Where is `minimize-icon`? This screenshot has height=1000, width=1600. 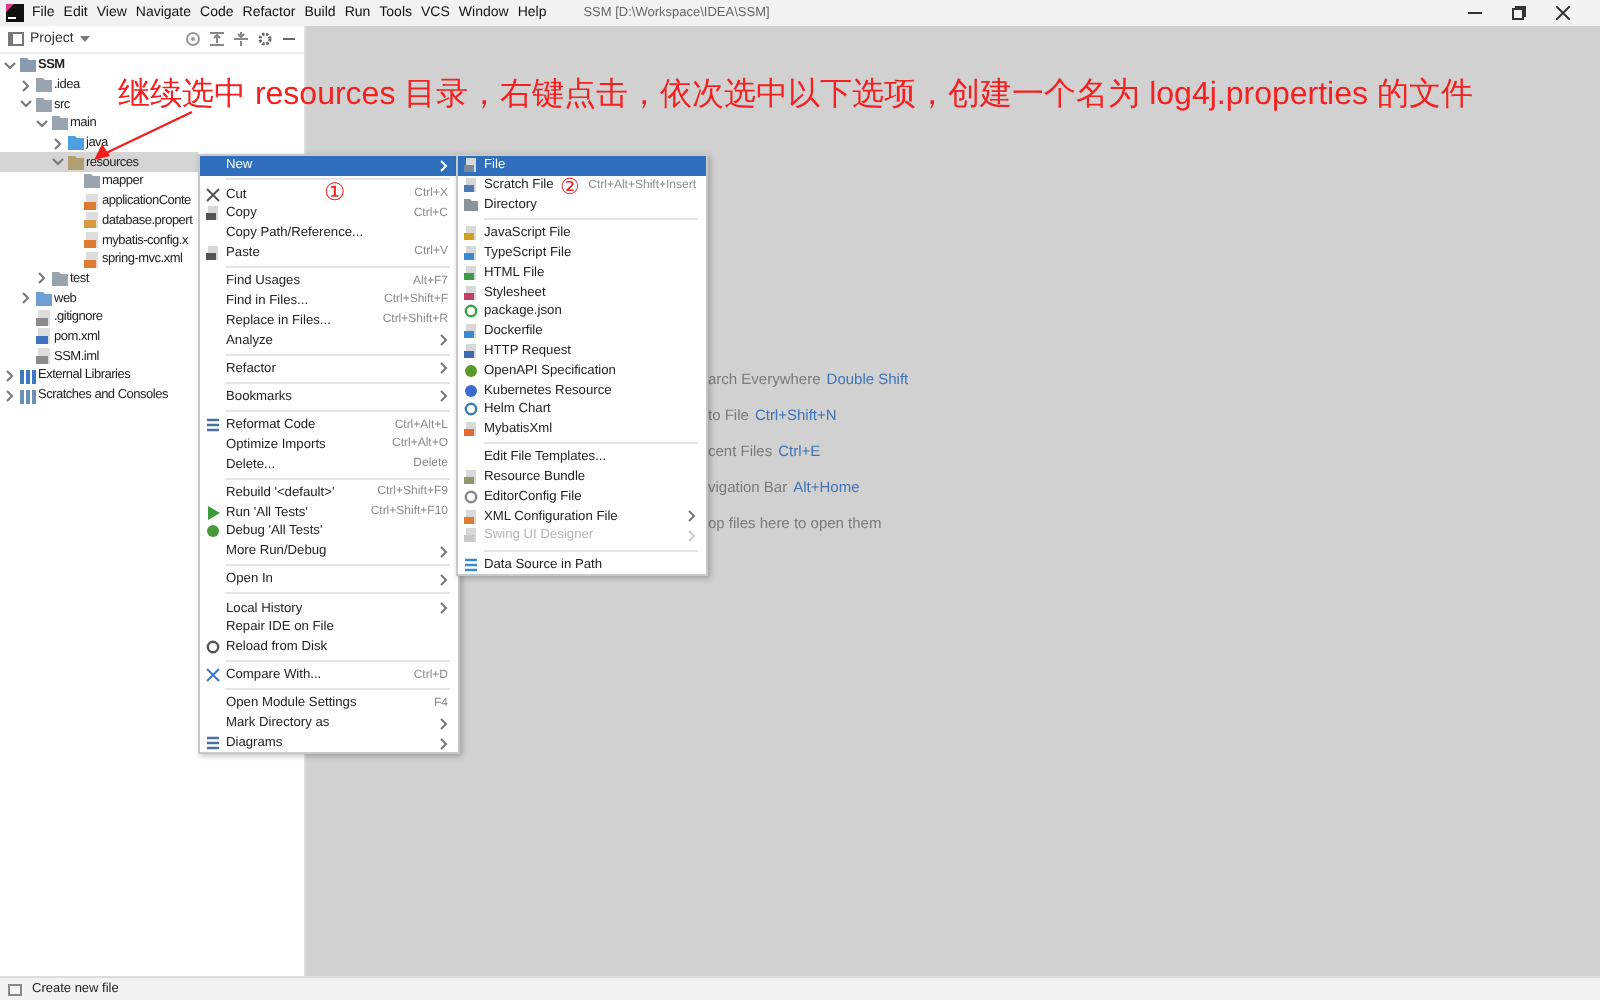 minimize-icon is located at coordinates (1475, 13).